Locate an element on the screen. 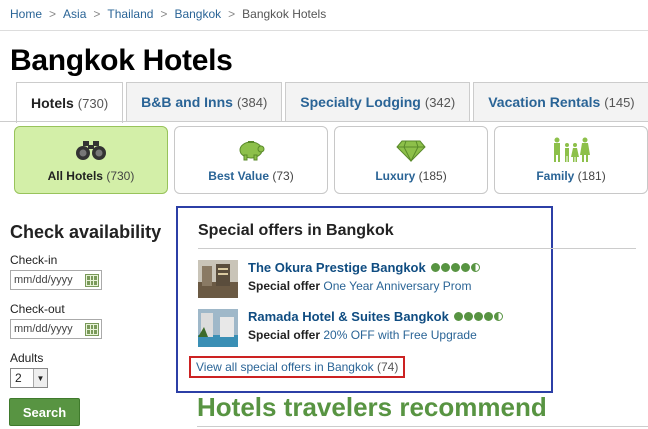  category-best-value: Best Value (73) is located at coordinates (251, 160).